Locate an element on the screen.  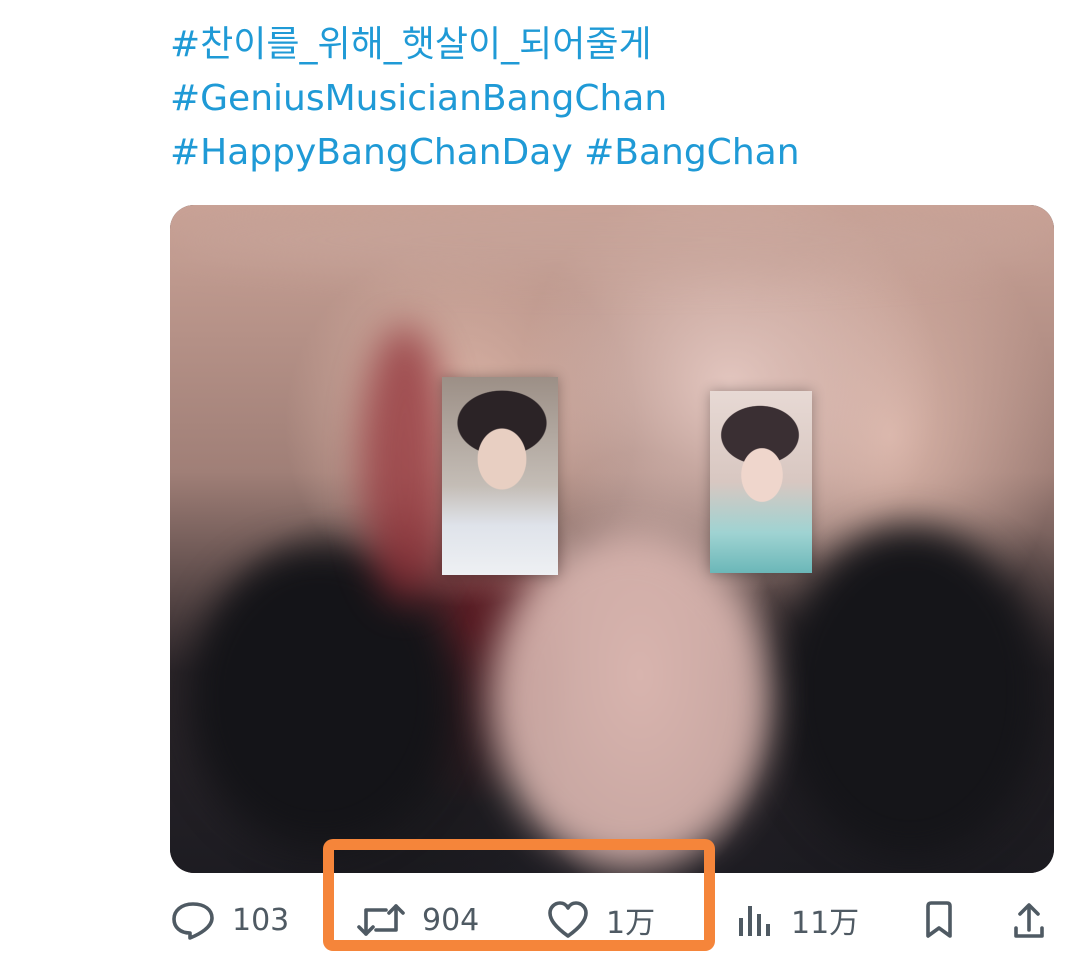
share-button is located at coordinates (1029, 920).